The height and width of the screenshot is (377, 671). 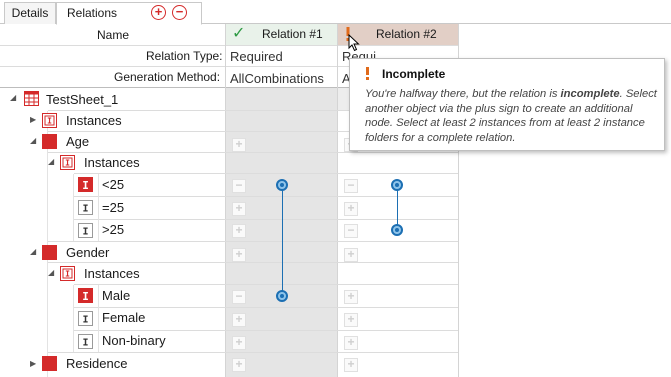 I want to click on tree-label-gender-instances: Instances, so click(x=112, y=273).